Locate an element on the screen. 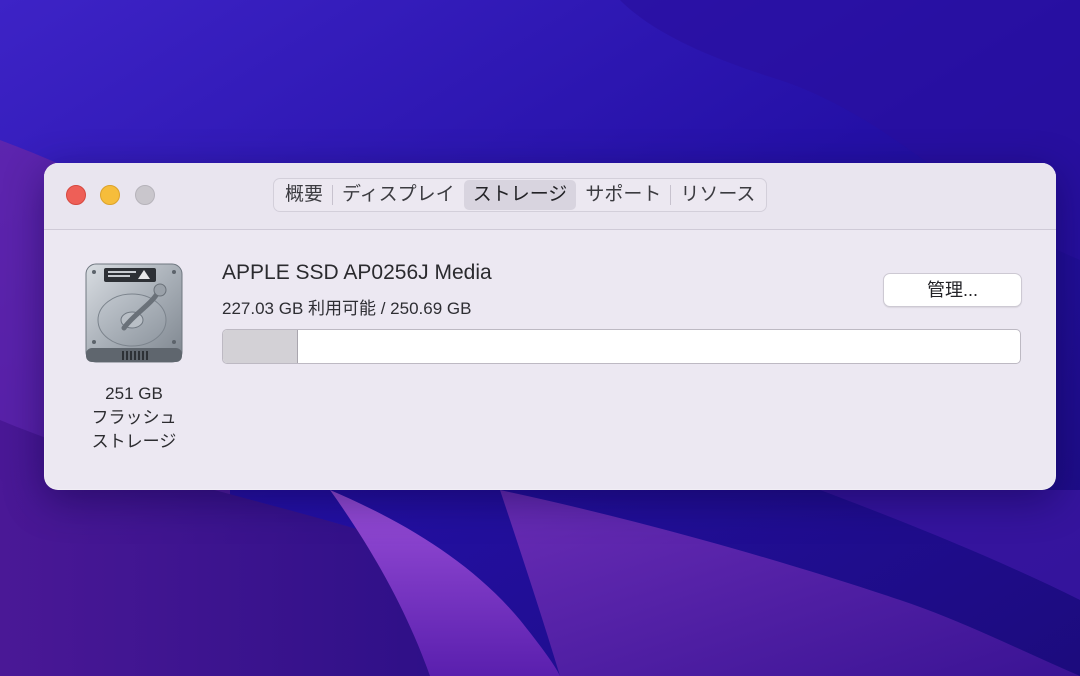 Image resolution: width=1080 pixels, height=676 pixels. tab-storage: ストレージ is located at coordinates (520, 195).